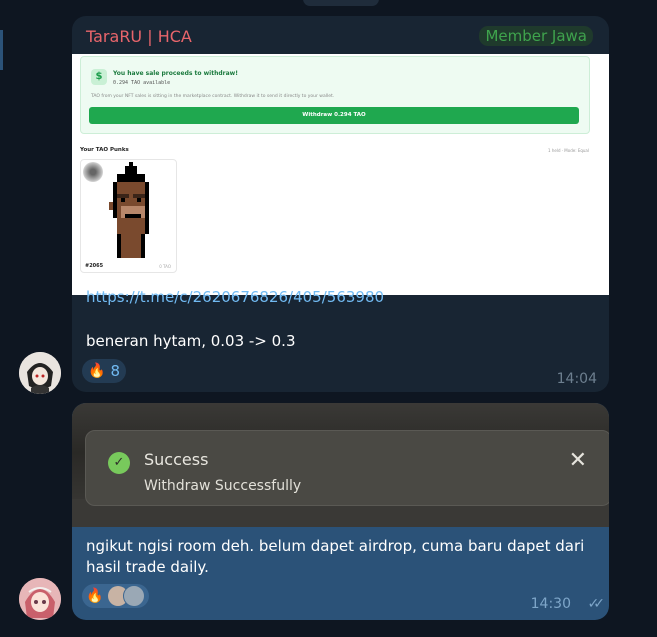  Describe the element at coordinates (99, 77) in the screenshot. I see `dollar-icon: $` at that location.